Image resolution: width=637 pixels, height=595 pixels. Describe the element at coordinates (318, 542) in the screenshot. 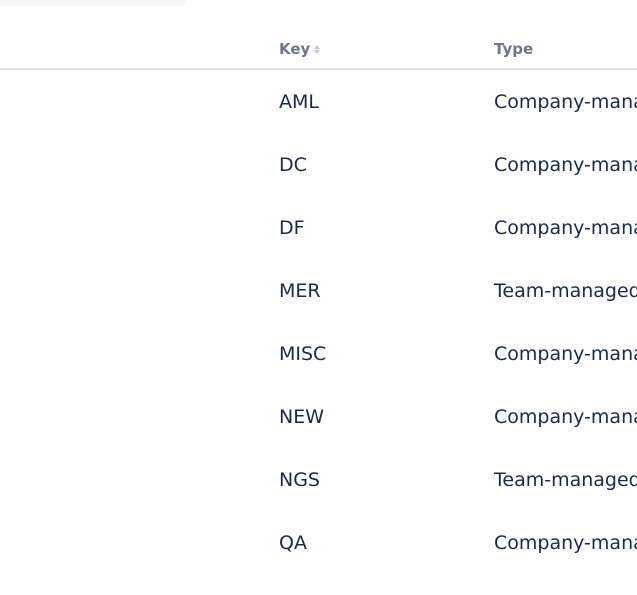

I see `table-row: QA Company-mana` at that location.